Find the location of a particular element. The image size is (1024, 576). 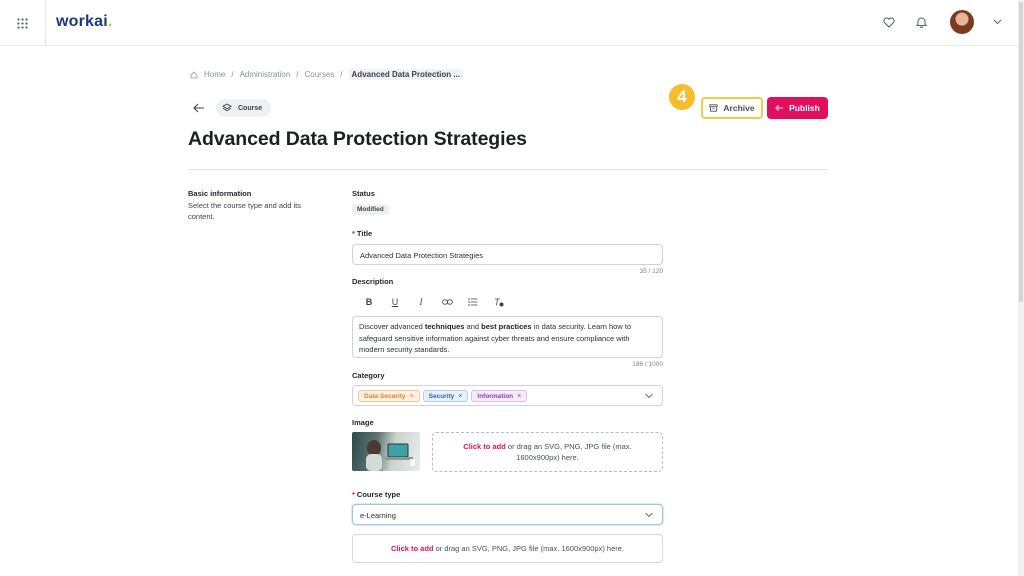

bullet-list-button is located at coordinates (473, 302).